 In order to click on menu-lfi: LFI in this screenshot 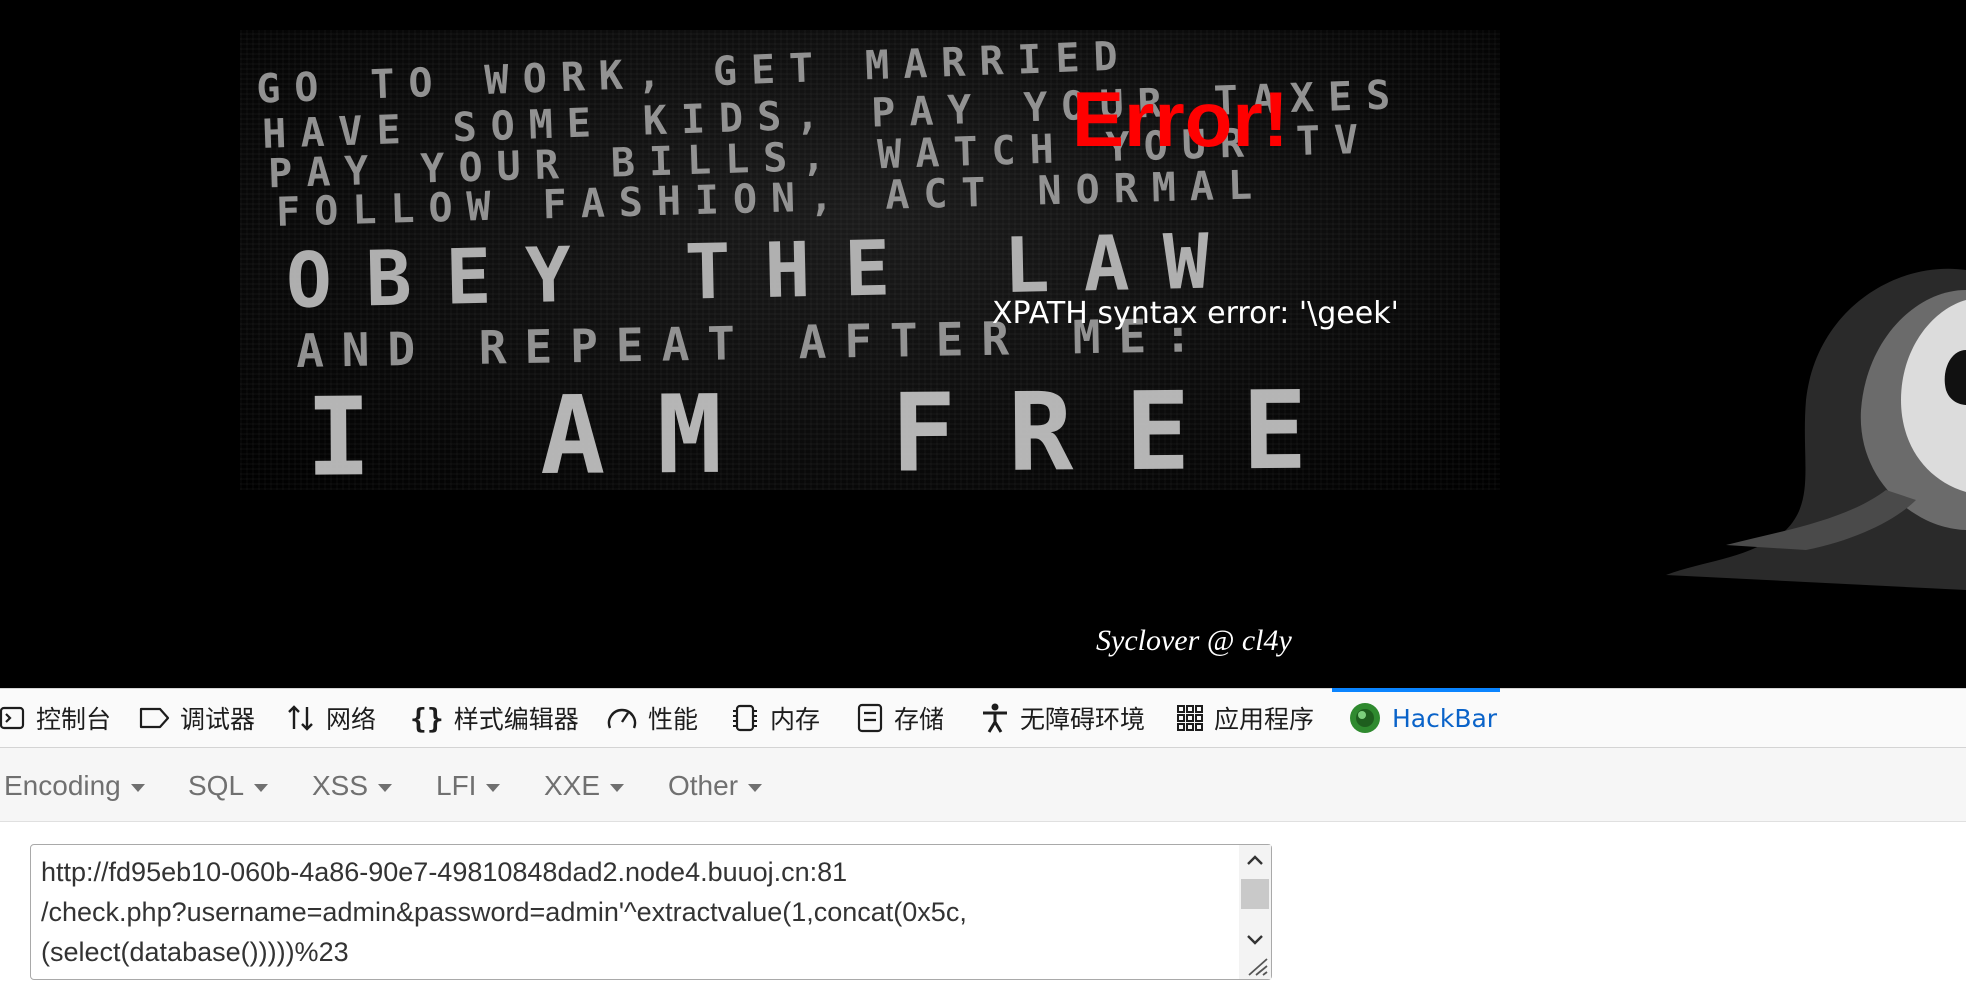, I will do `click(468, 786)`.